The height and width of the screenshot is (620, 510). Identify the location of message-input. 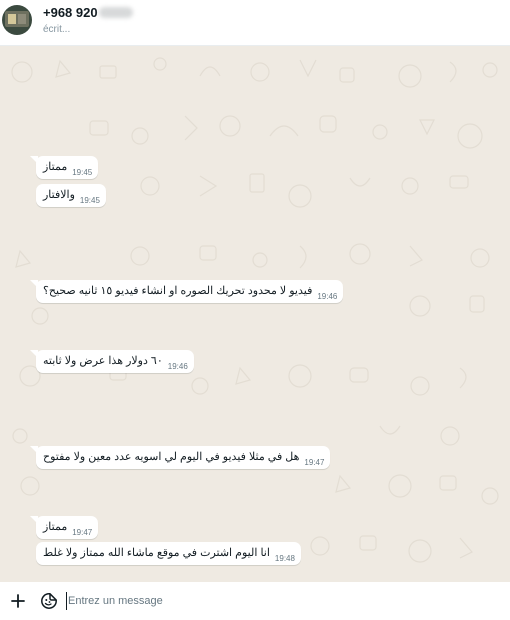
(277, 601).